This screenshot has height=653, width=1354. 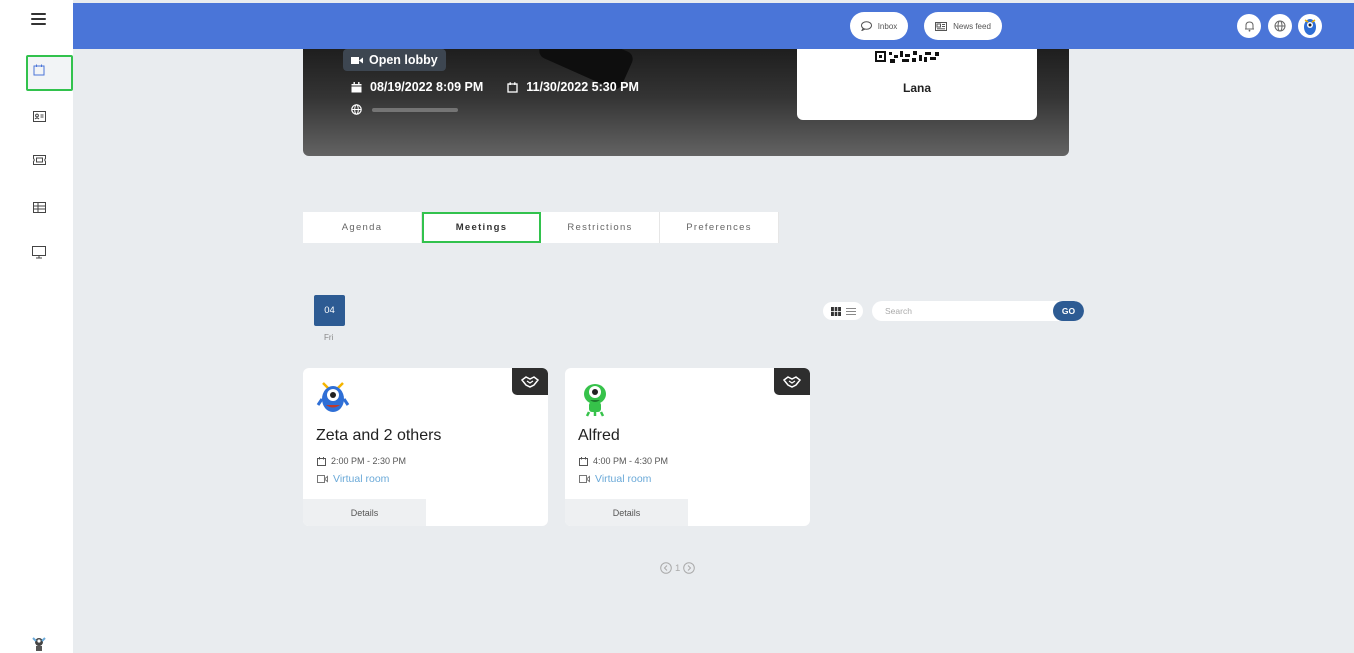 What do you see at coordinates (369, 461) in the screenshot?
I see `meeting-time-text: 2:00 PM - 2:30 PM` at bounding box center [369, 461].